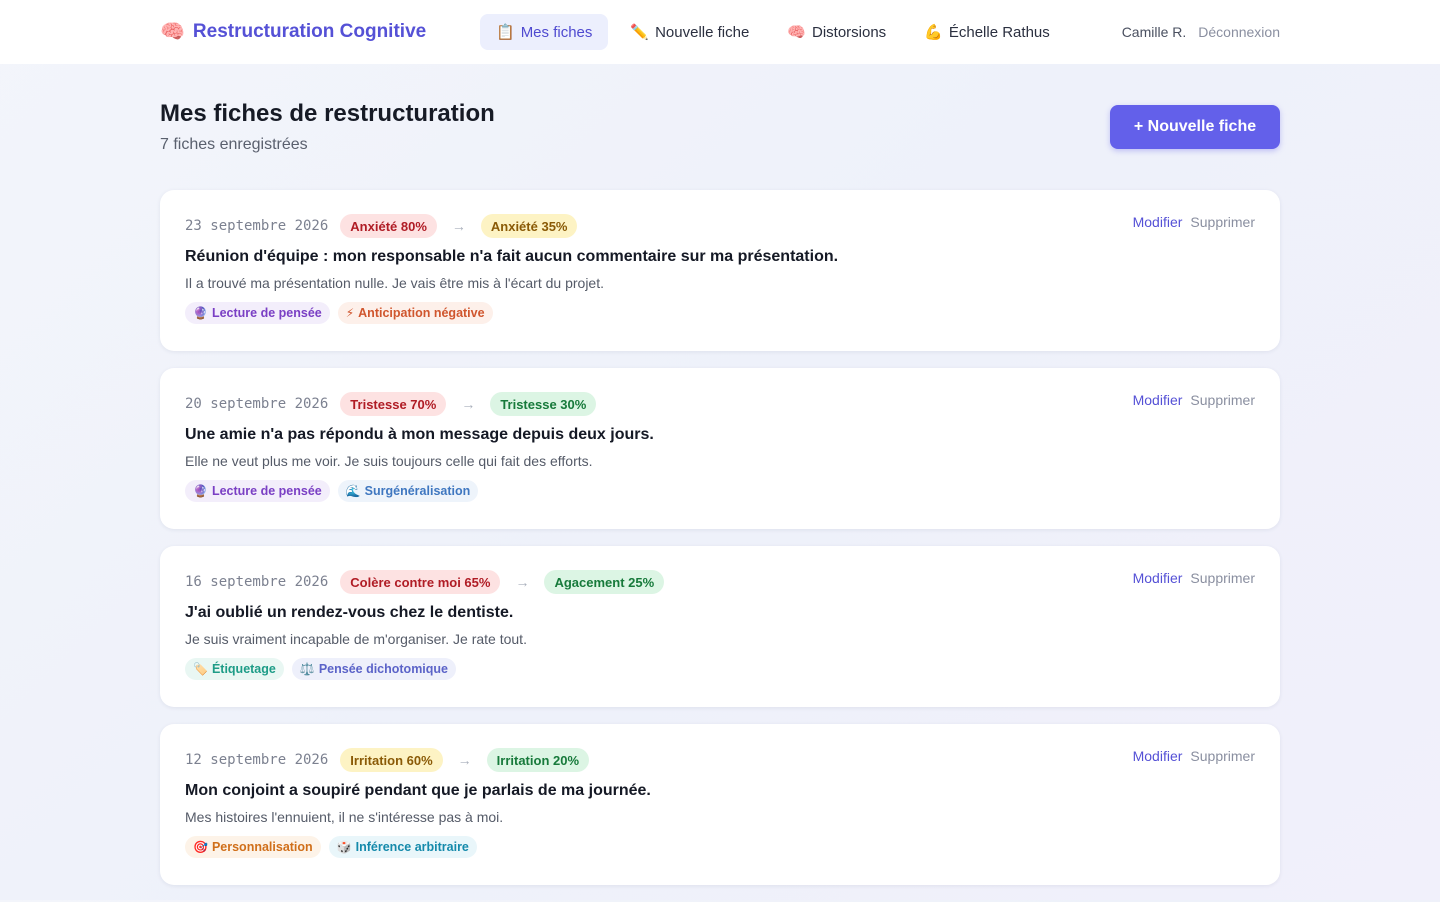 This screenshot has height=902, width=1440. Describe the element at coordinates (388, 226) in the screenshot. I see `emotion-before-badge: Anxiété 80%` at that location.